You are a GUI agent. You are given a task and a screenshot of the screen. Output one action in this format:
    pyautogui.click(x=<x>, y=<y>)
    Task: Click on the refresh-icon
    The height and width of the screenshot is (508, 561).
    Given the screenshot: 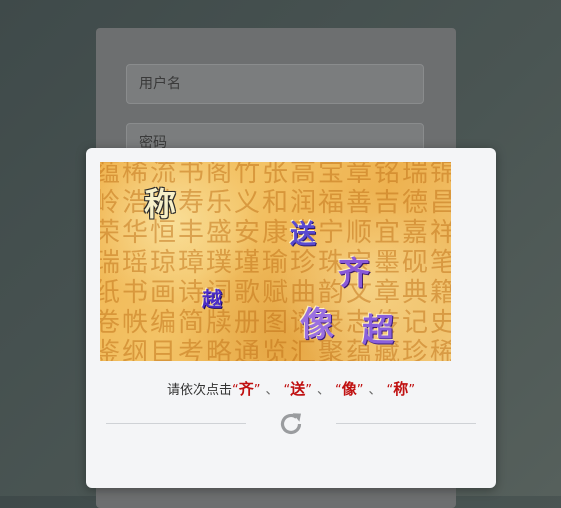 What is the action you would take?
    pyautogui.click(x=291, y=423)
    